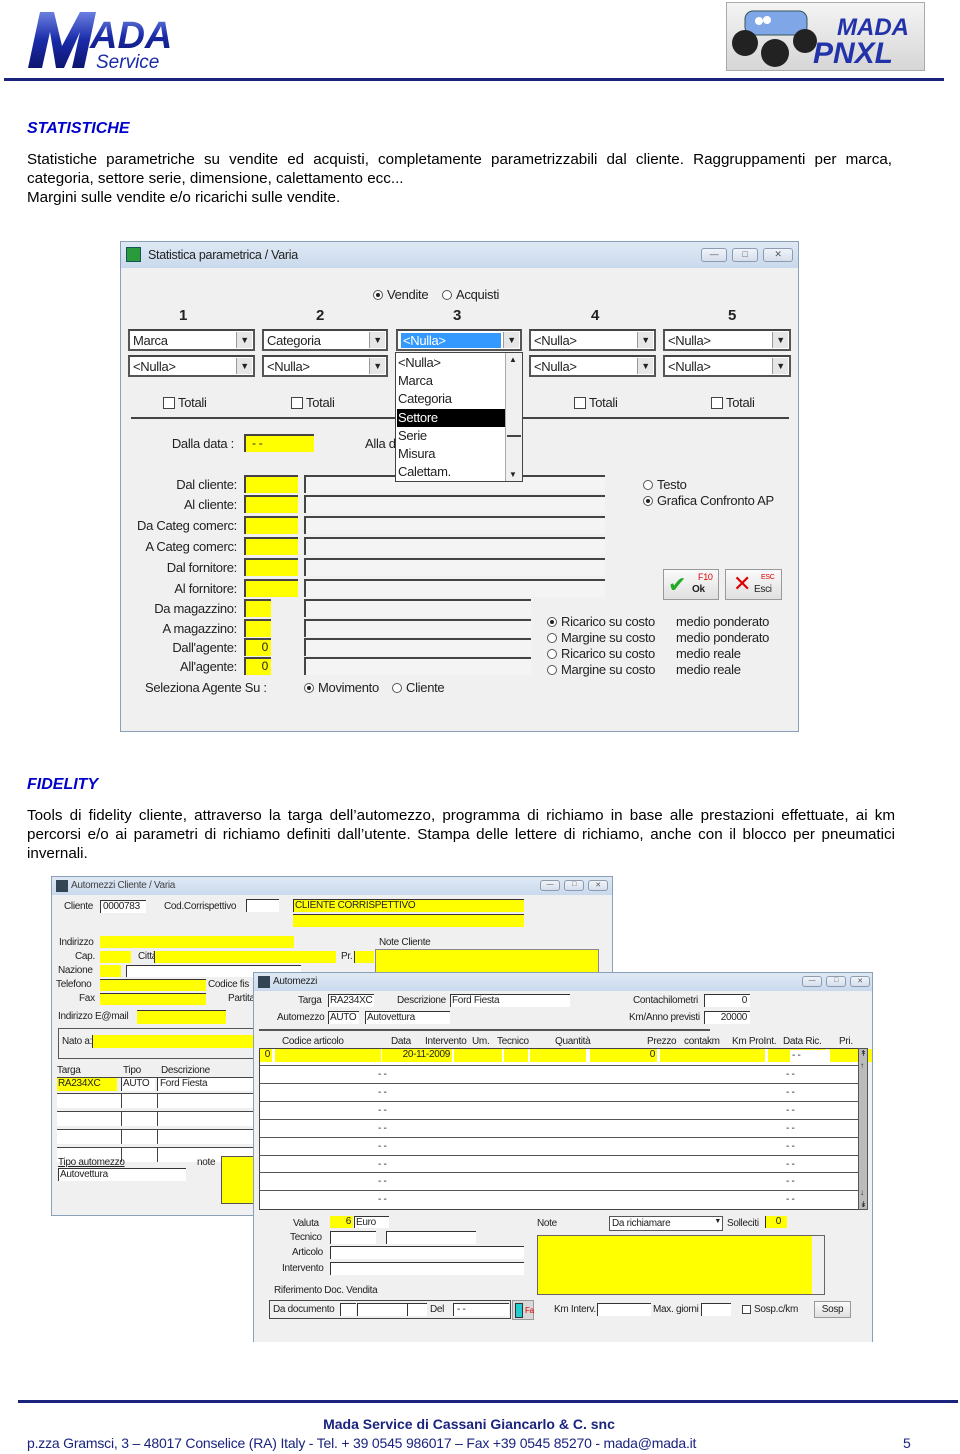 The image size is (960, 1454). I want to click on ok-button: ✔ F10 Ok, so click(691, 584).